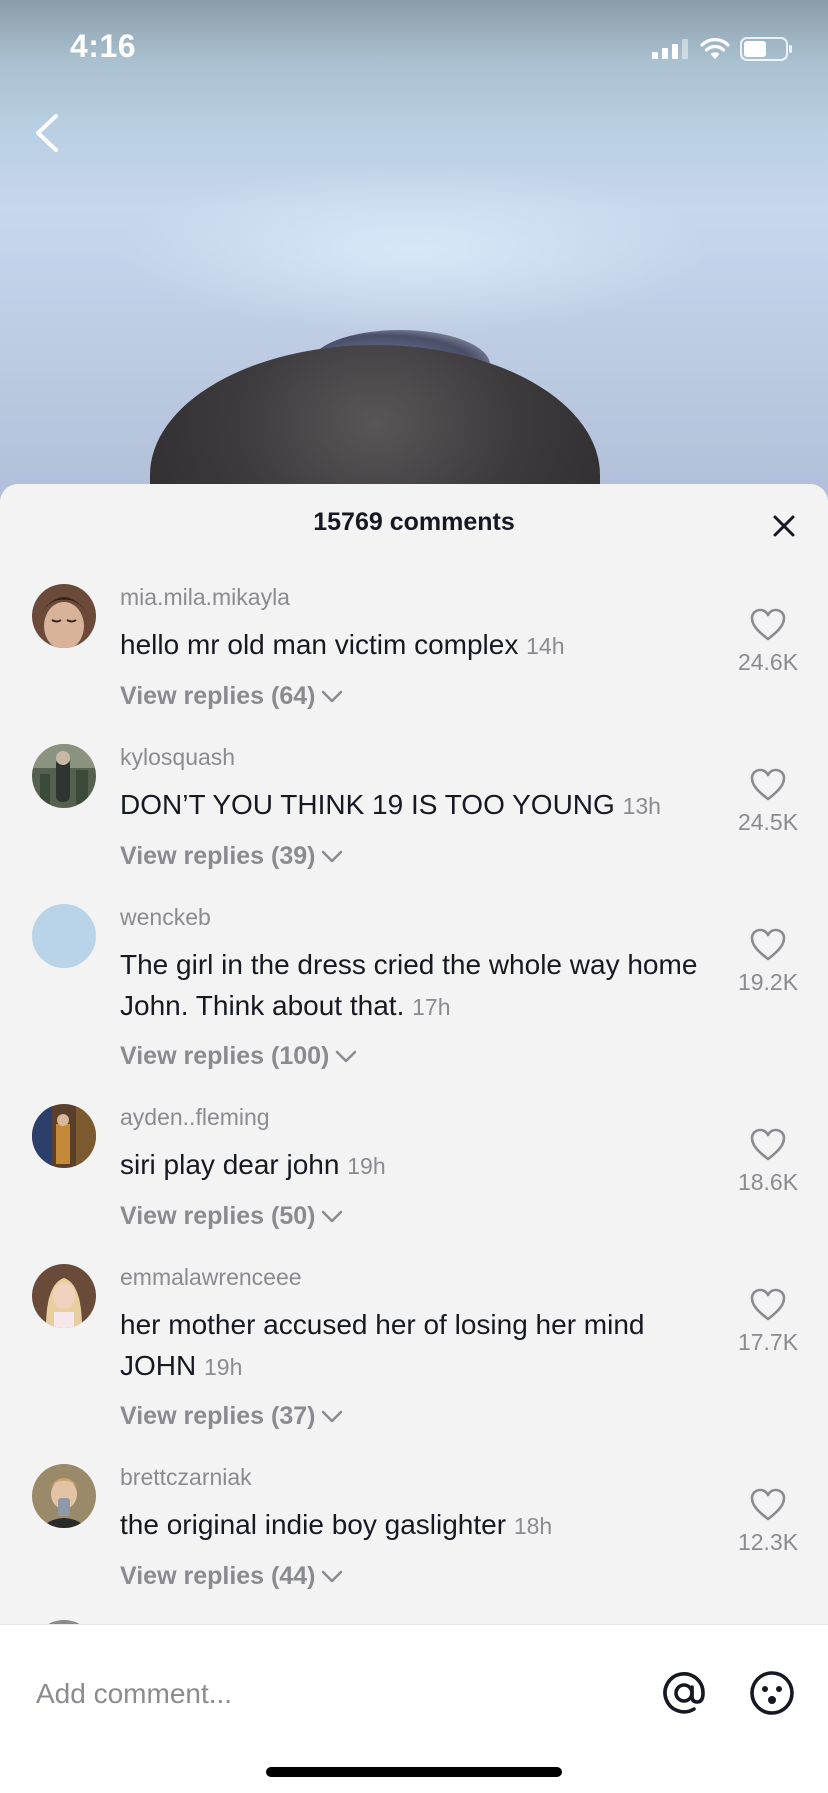  Describe the element at coordinates (218, 1216) in the screenshot. I see `view-replies-label: View replies (50)` at that location.